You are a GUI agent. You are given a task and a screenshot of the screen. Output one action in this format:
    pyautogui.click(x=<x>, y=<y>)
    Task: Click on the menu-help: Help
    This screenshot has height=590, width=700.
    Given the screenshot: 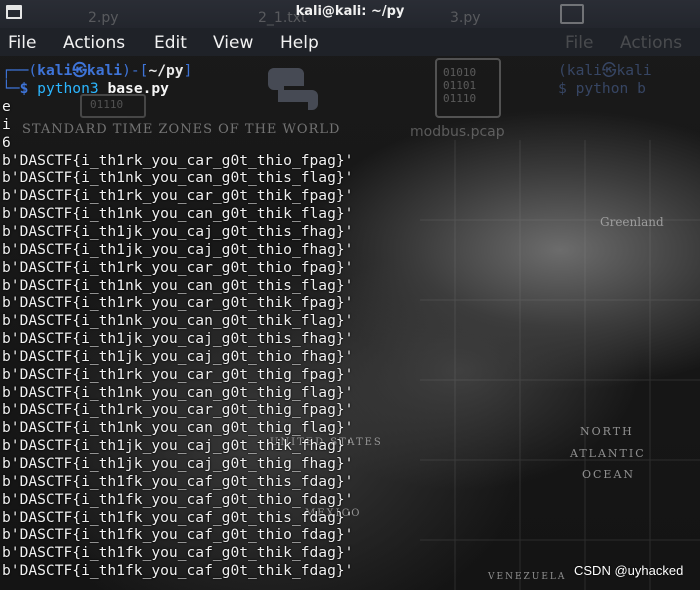 What is the action you would take?
    pyautogui.click(x=299, y=43)
    